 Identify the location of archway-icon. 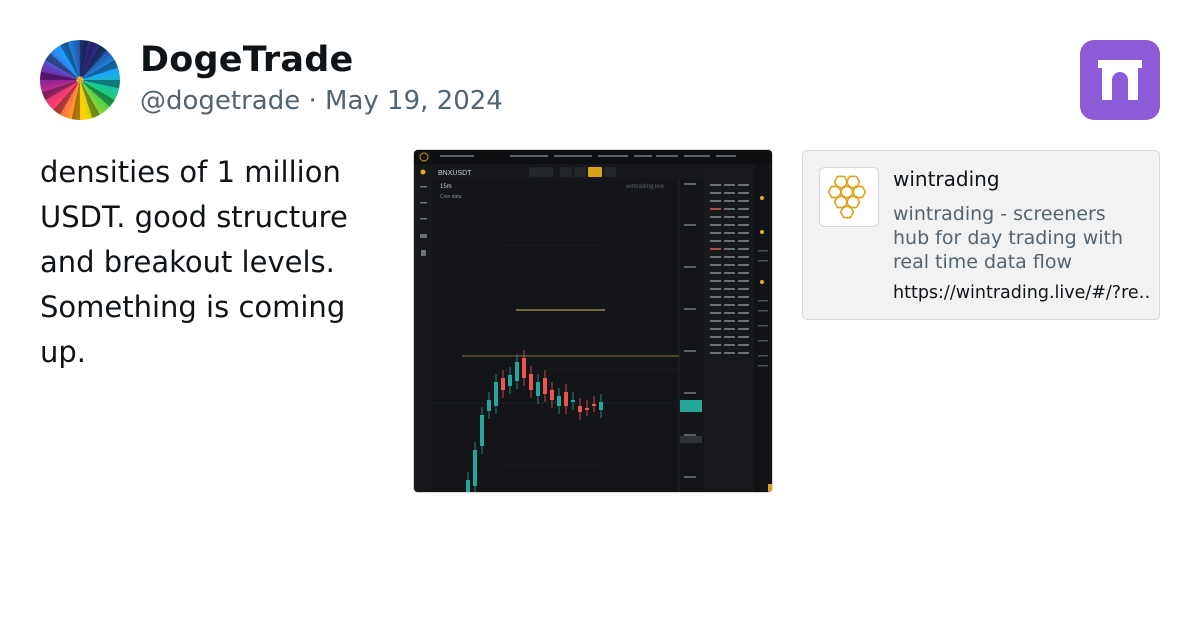
(1120, 80).